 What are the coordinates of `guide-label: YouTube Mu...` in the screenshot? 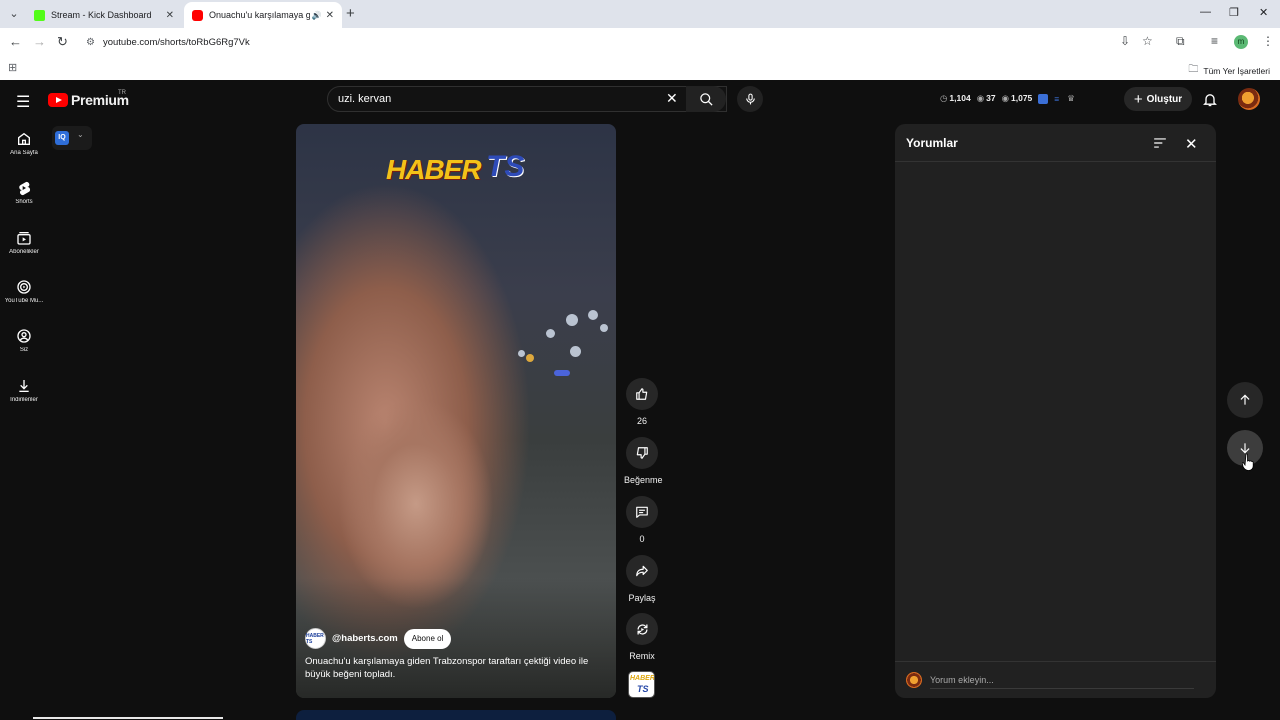 It's located at (24, 301).